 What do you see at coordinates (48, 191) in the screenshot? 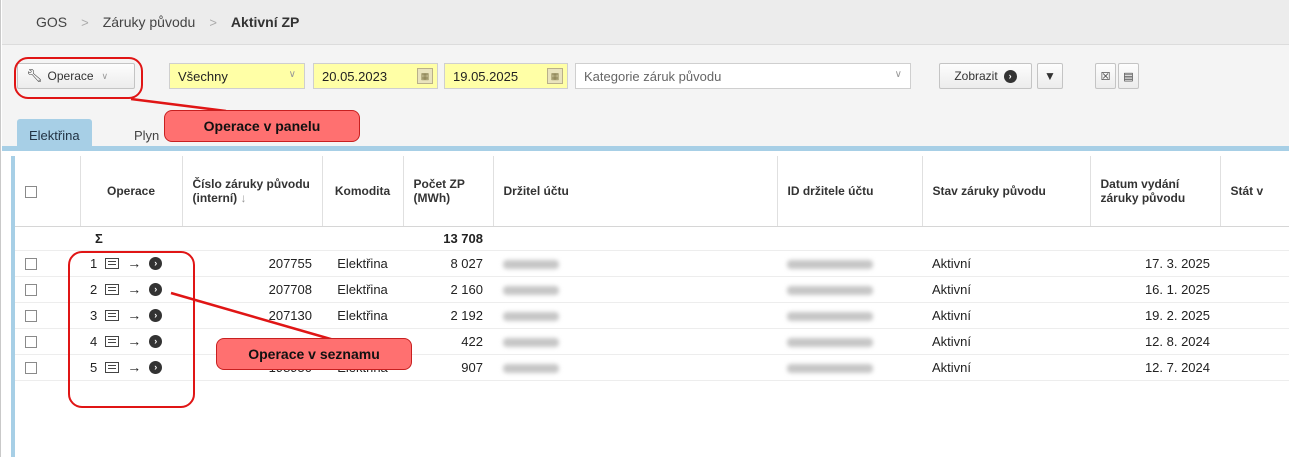
I see `select-all-cell` at bounding box center [48, 191].